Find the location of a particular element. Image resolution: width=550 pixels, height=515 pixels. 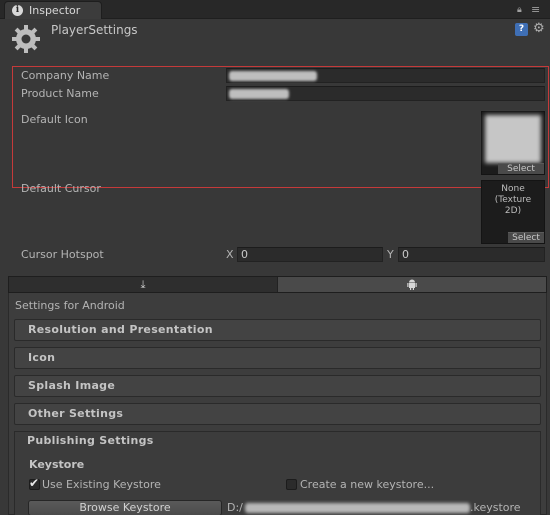

info-icon: i is located at coordinates (17, 10).